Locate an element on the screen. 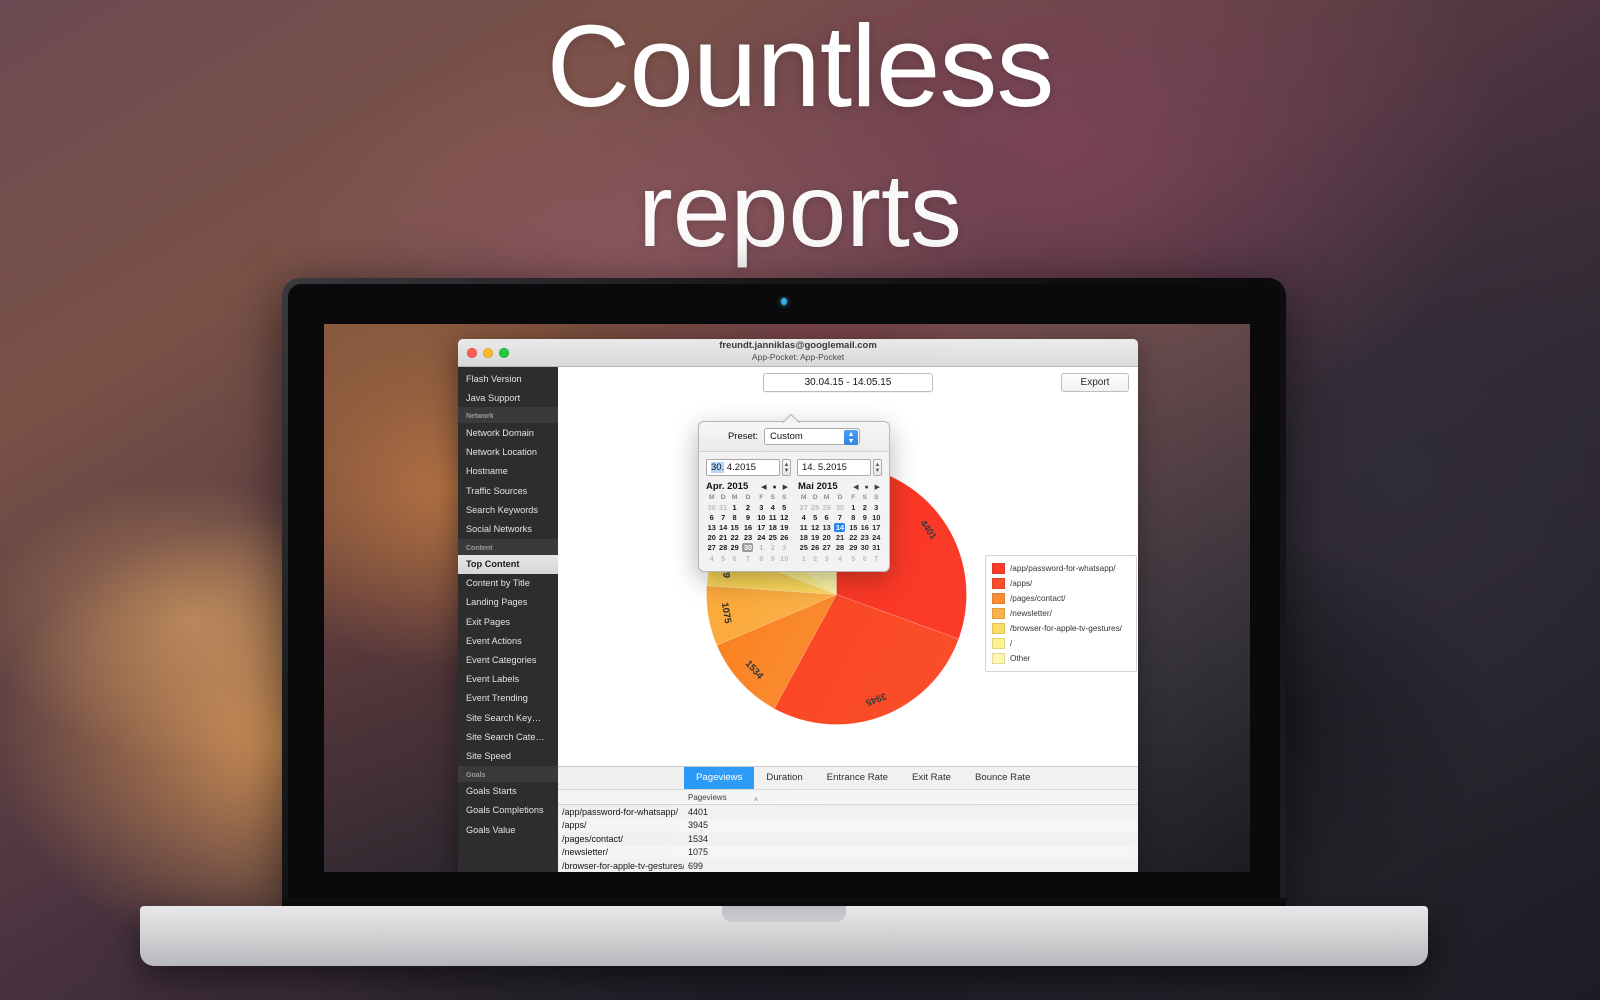 This screenshot has height=1000, width=1600. sidebar-item-network-domain: Network Domain is located at coordinates (508, 432).